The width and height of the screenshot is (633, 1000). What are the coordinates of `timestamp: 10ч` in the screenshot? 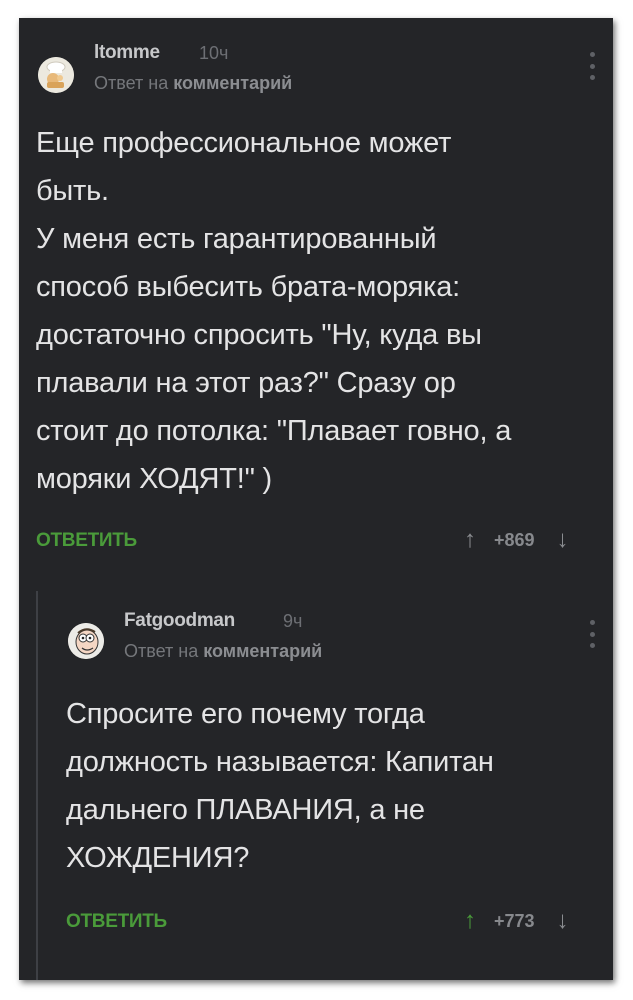 It's located at (214, 53).